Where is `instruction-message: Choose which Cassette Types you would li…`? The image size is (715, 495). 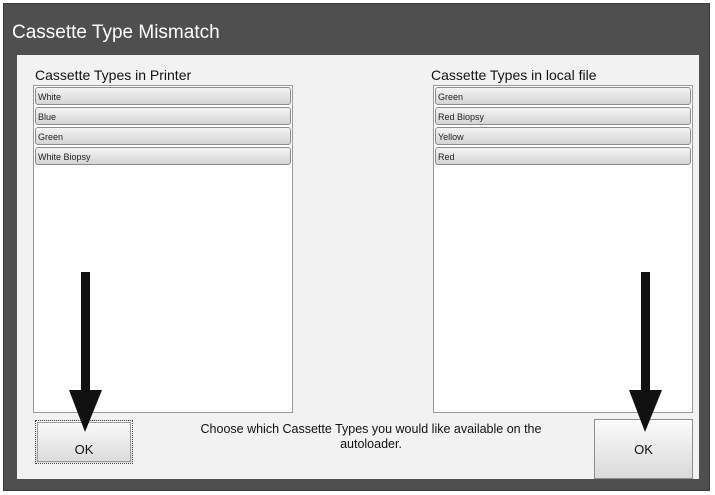
instruction-message: Choose which Cassette Types you would li… is located at coordinates (371, 436).